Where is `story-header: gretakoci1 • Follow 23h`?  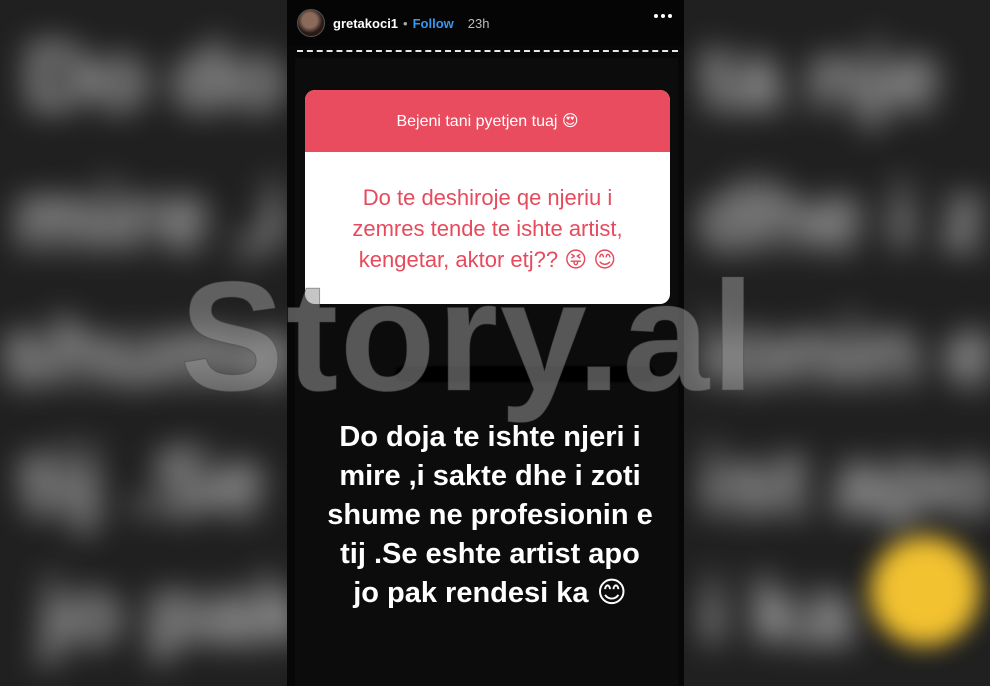 story-header: gretakoci1 • Follow 23h is located at coordinates (485, 23).